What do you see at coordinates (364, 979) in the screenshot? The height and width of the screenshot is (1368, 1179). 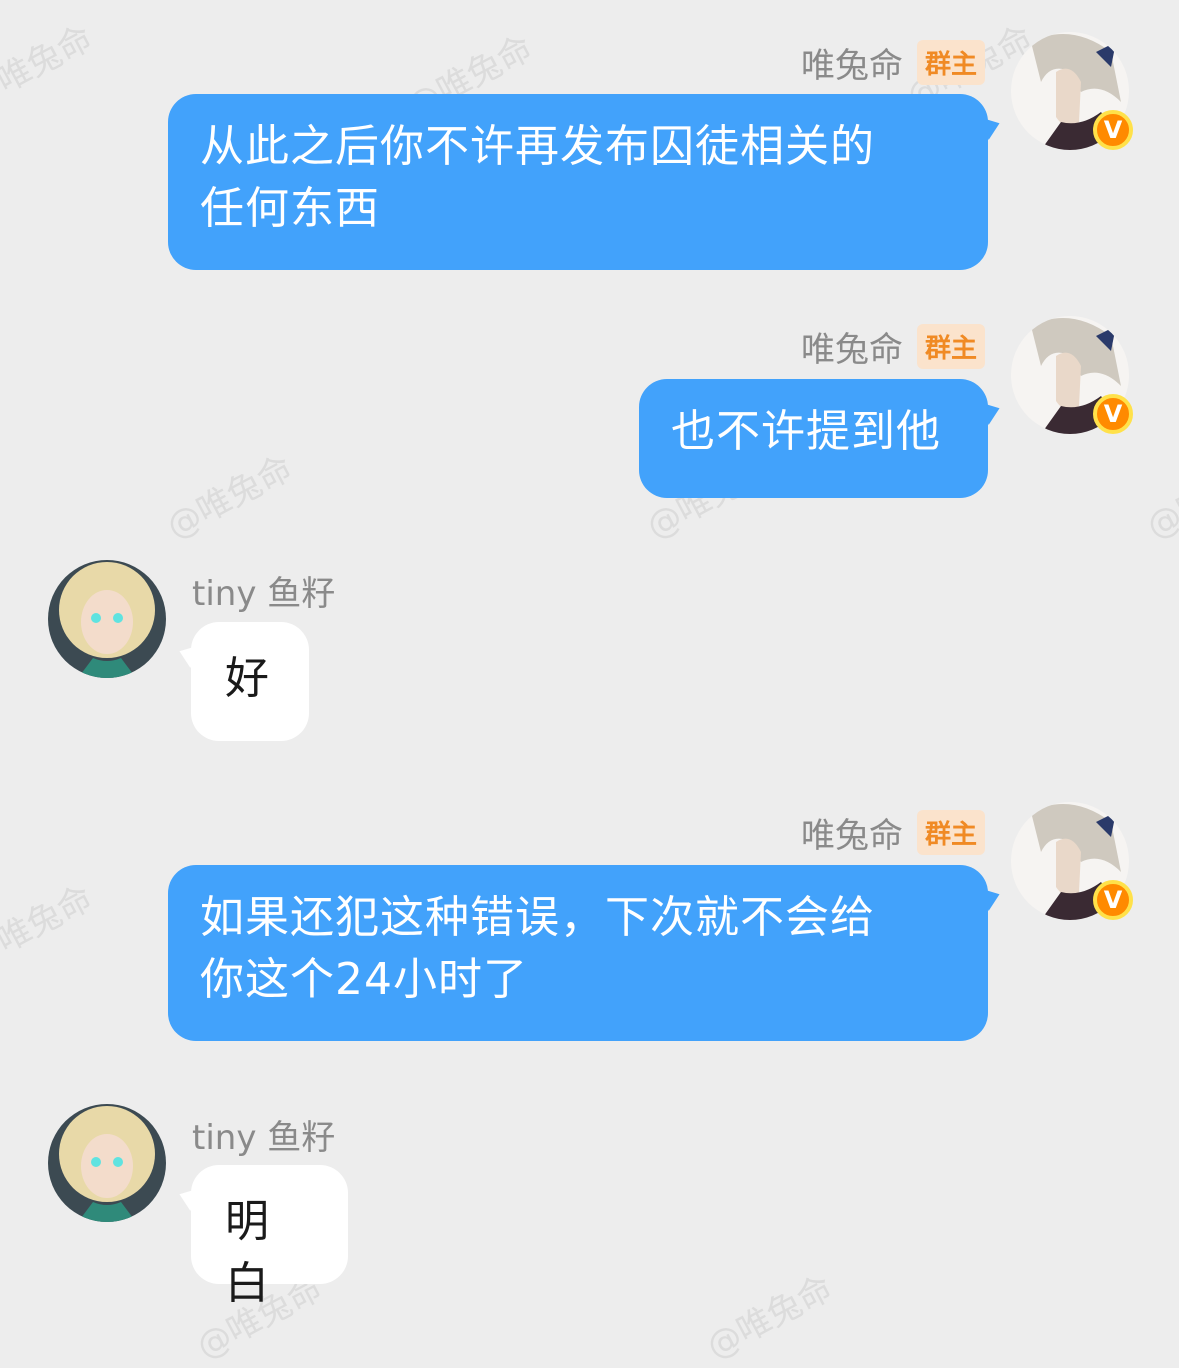 I see `message-text: 你这个24小时了` at bounding box center [364, 979].